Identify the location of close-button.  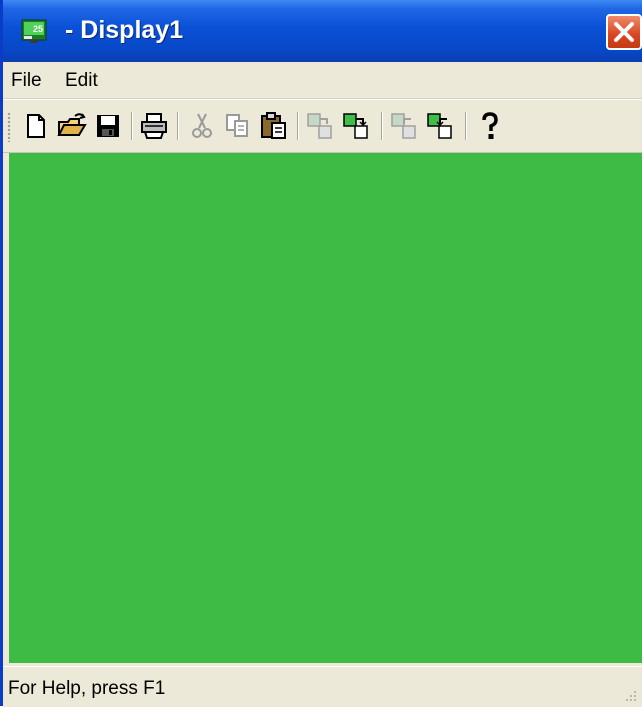
(624, 32).